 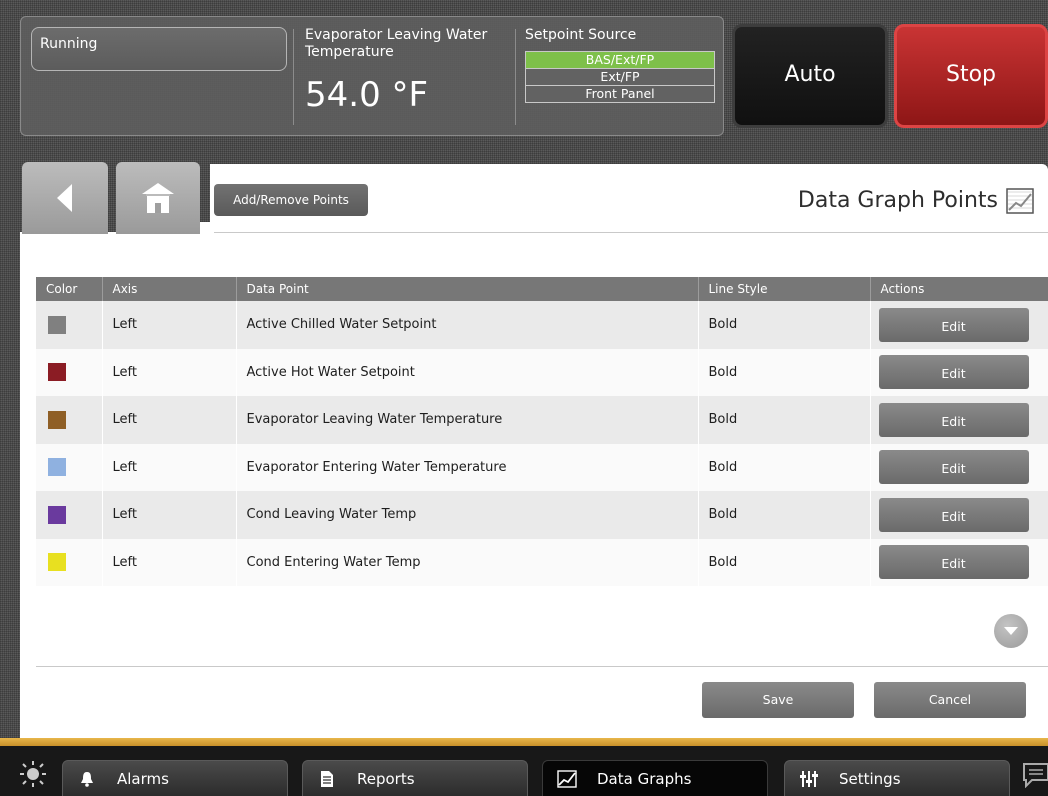 I want to click on table-header-row: Color Axis Data Point Line Style Actions, so click(x=542, y=289).